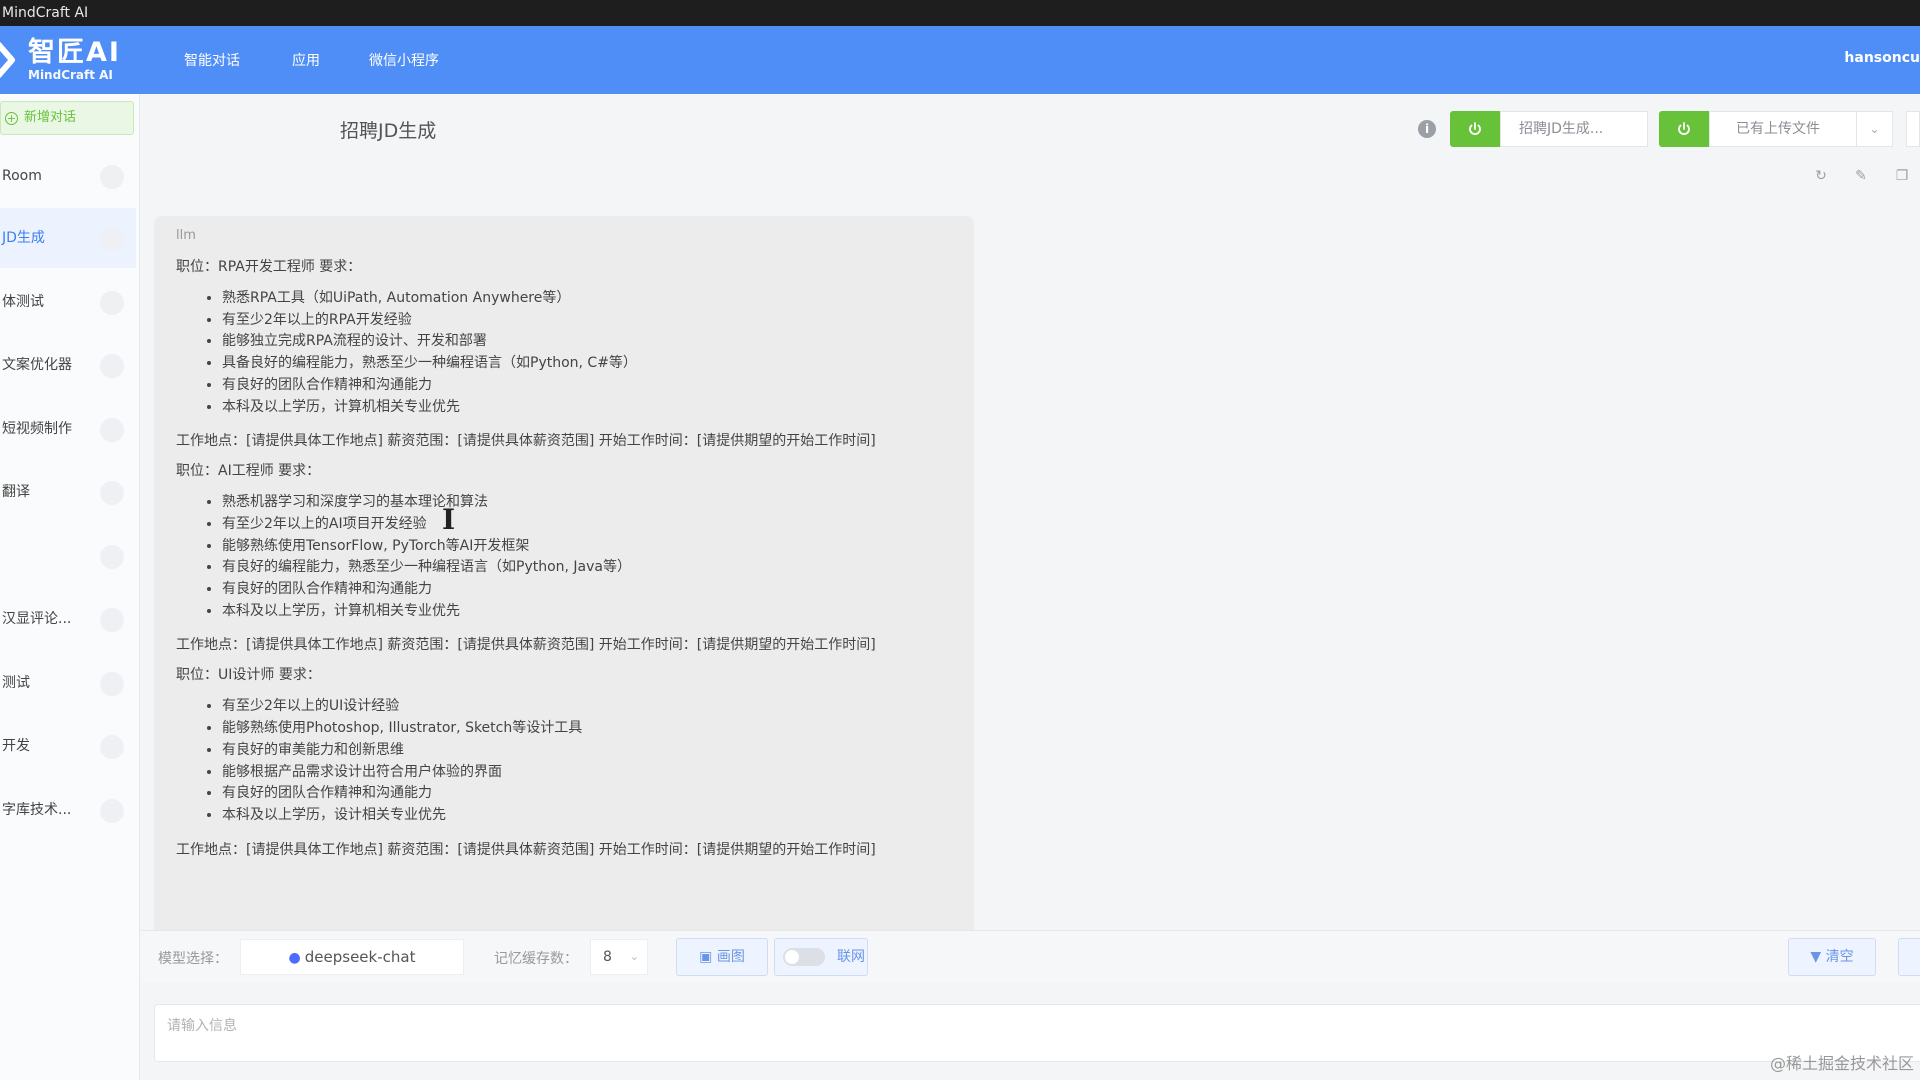  I want to click on list-item: 有至少2年以上的AI项目开发经验, so click(587, 525).